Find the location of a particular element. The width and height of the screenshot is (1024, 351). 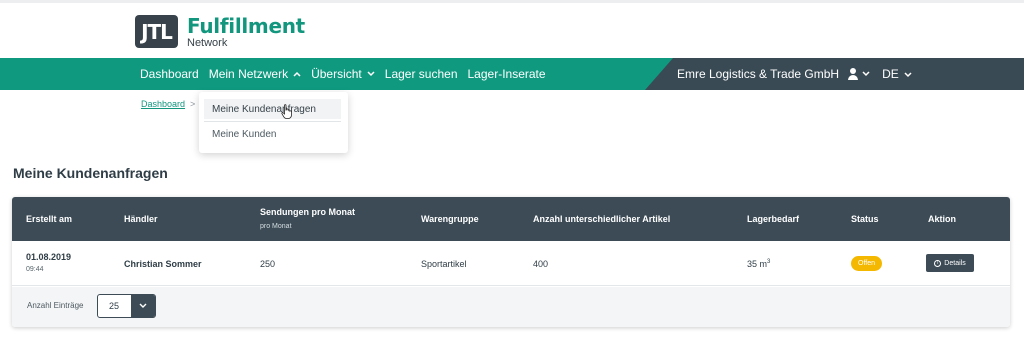

nav-item-lager-suchen: Lager suchen is located at coordinates (421, 74).